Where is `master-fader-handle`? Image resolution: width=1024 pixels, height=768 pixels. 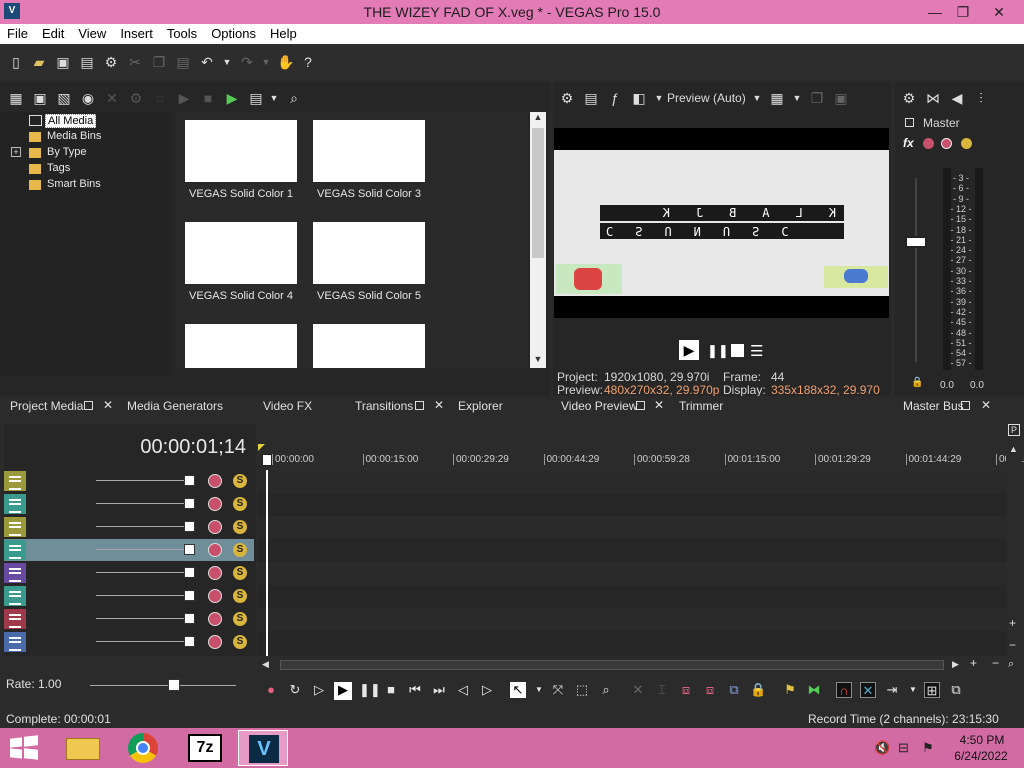 master-fader-handle is located at coordinates (916, 242).